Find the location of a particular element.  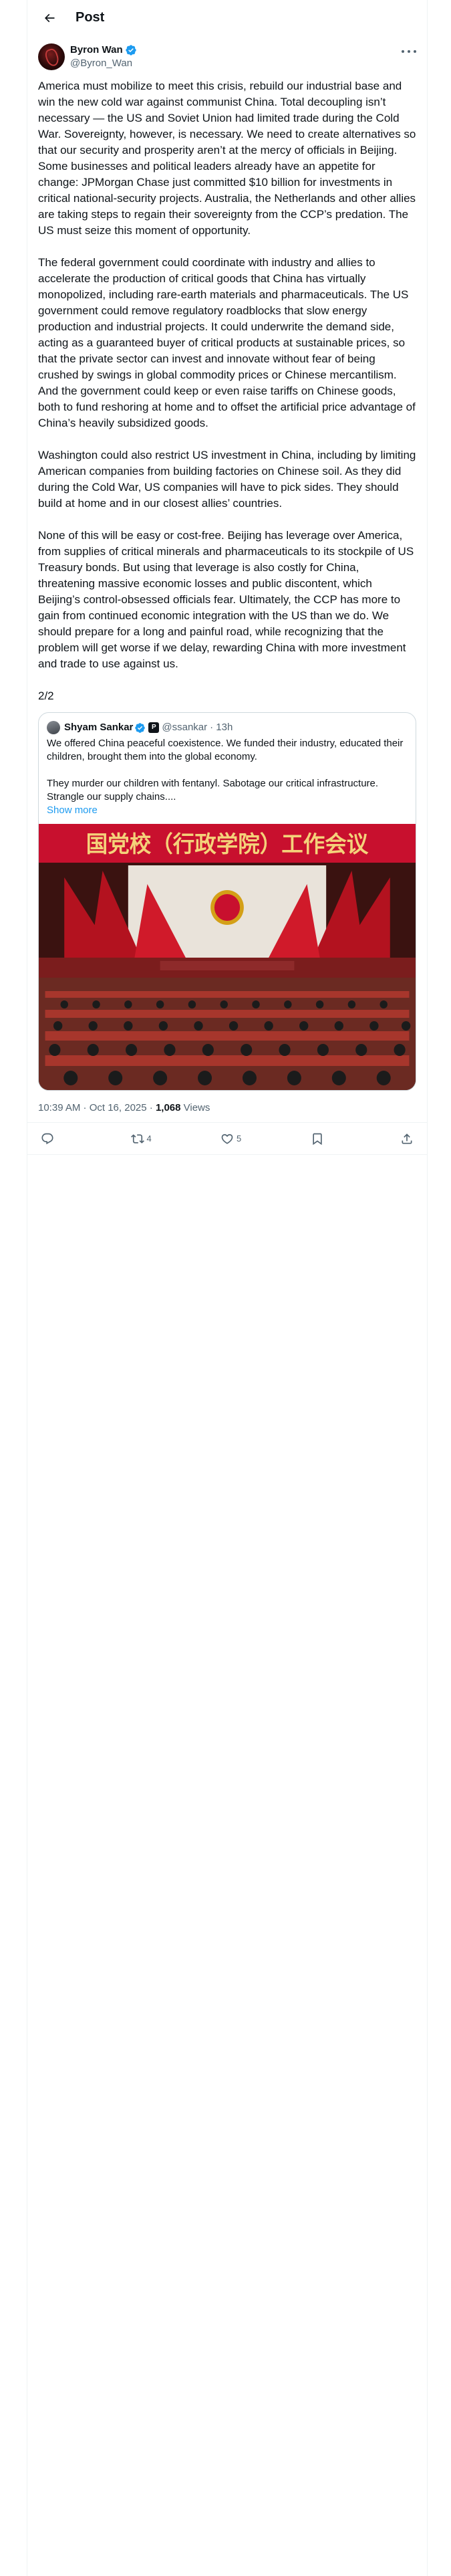

post-metadata: 10:39 AM · Oct 16, 2025 · 1,068 Views is located at coordinates (227, 1107).